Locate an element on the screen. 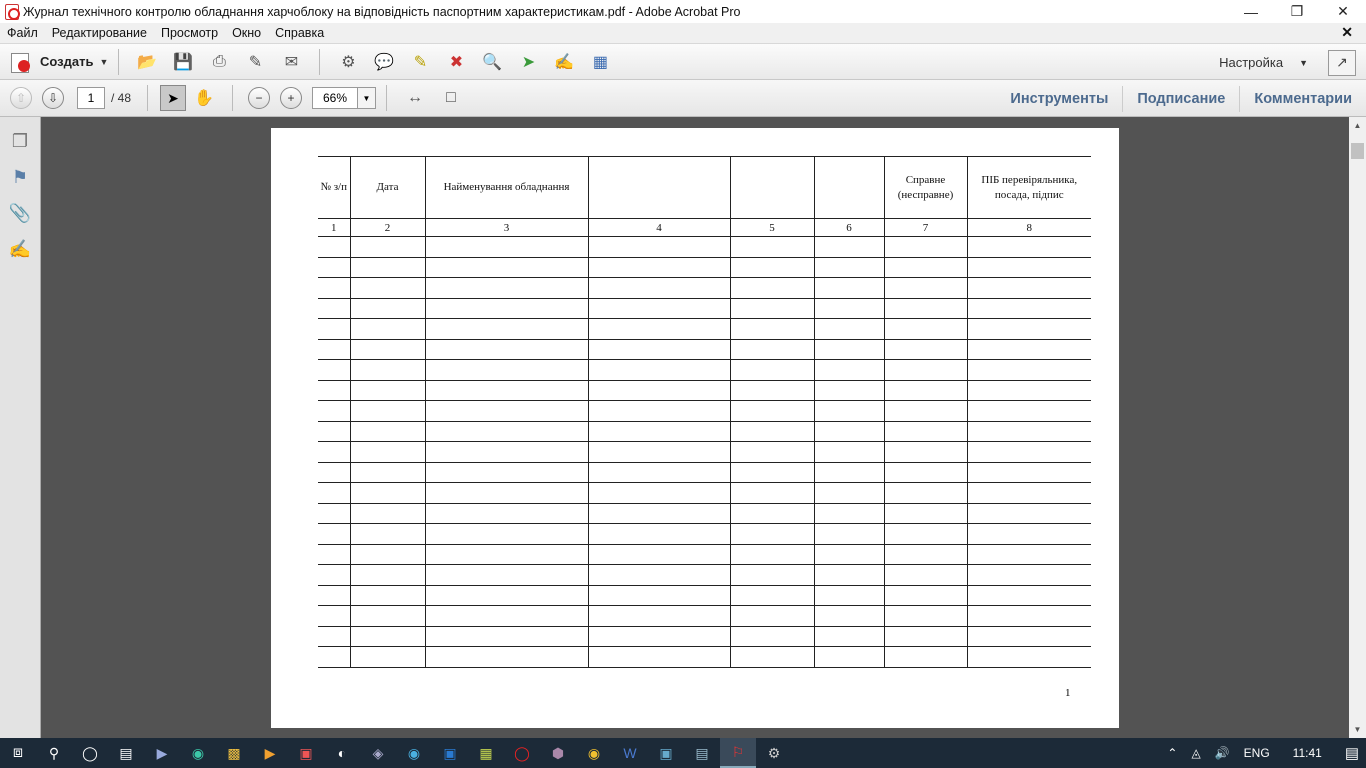 The height and width of the screenshot is (768, 1366). fit-width-icon: ↔ is located at coordinates (415, 98).